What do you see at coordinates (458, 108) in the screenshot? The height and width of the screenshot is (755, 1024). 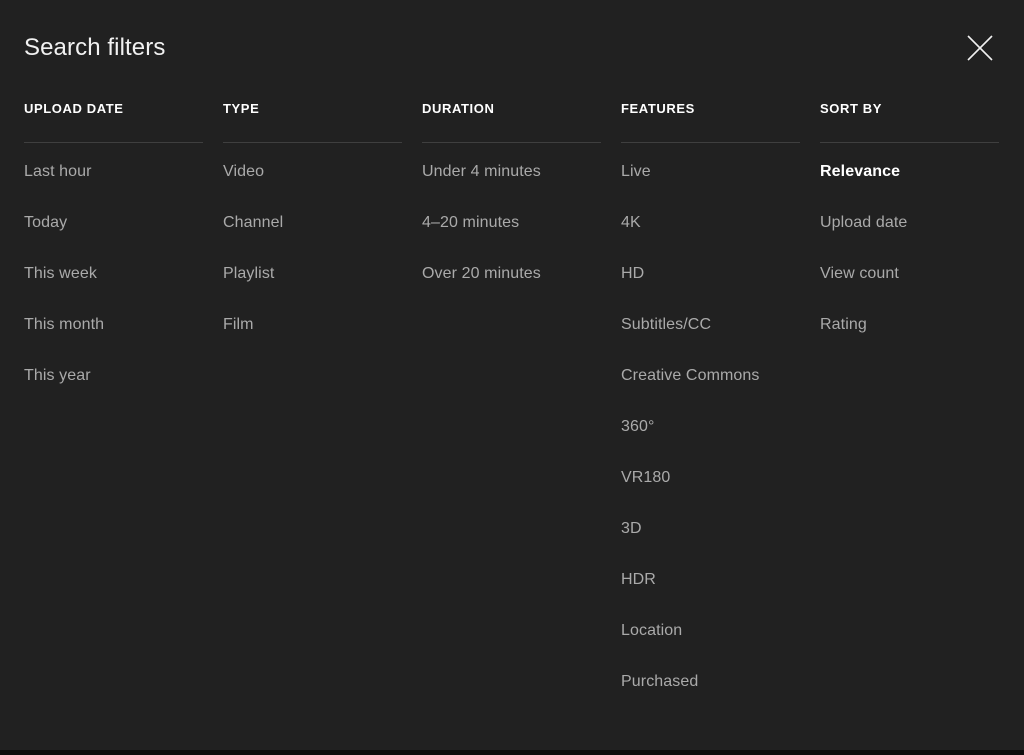 I see `filter-column-header: DURATION` at bounding box center [458, 108].